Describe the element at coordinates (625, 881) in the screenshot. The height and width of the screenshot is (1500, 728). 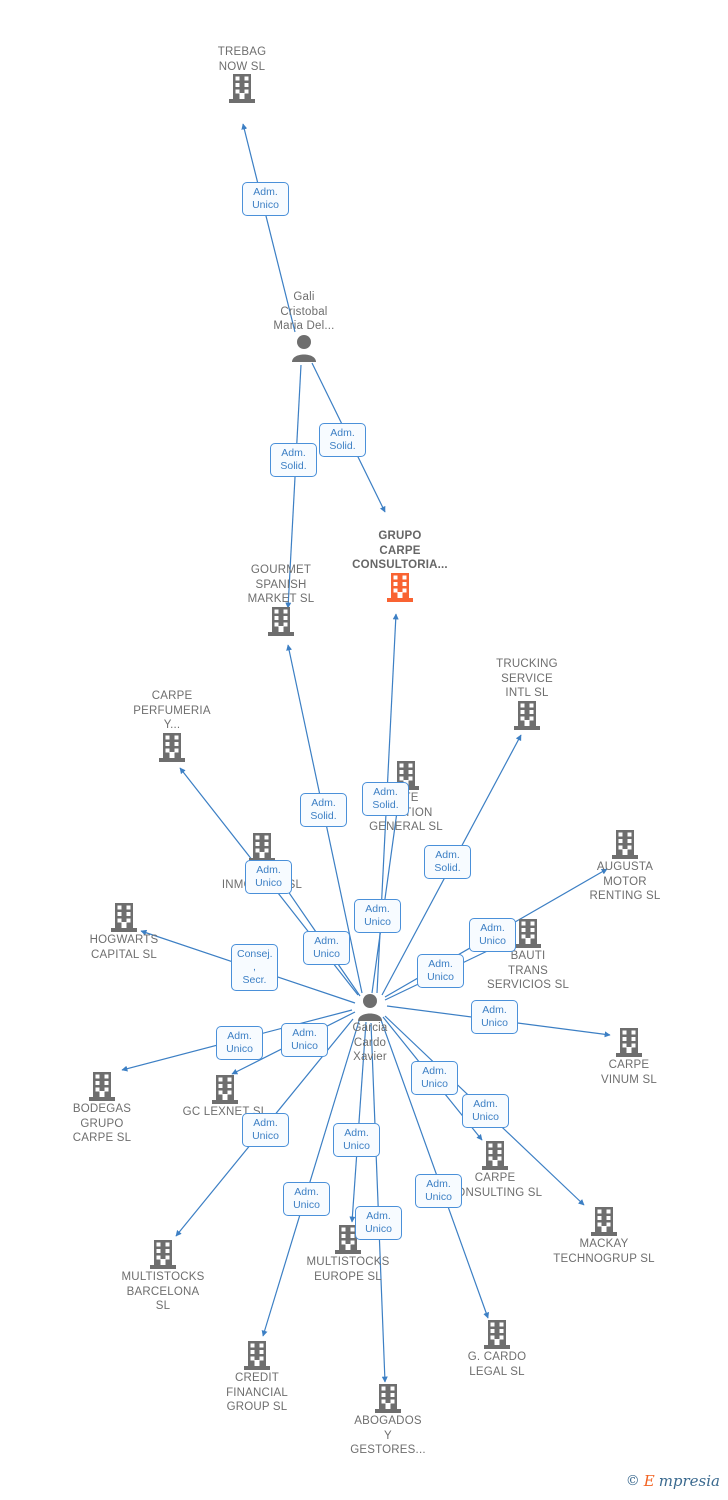
I see `graph-node-label: AUGUSTA MOTOR RENTING SL` at that location.